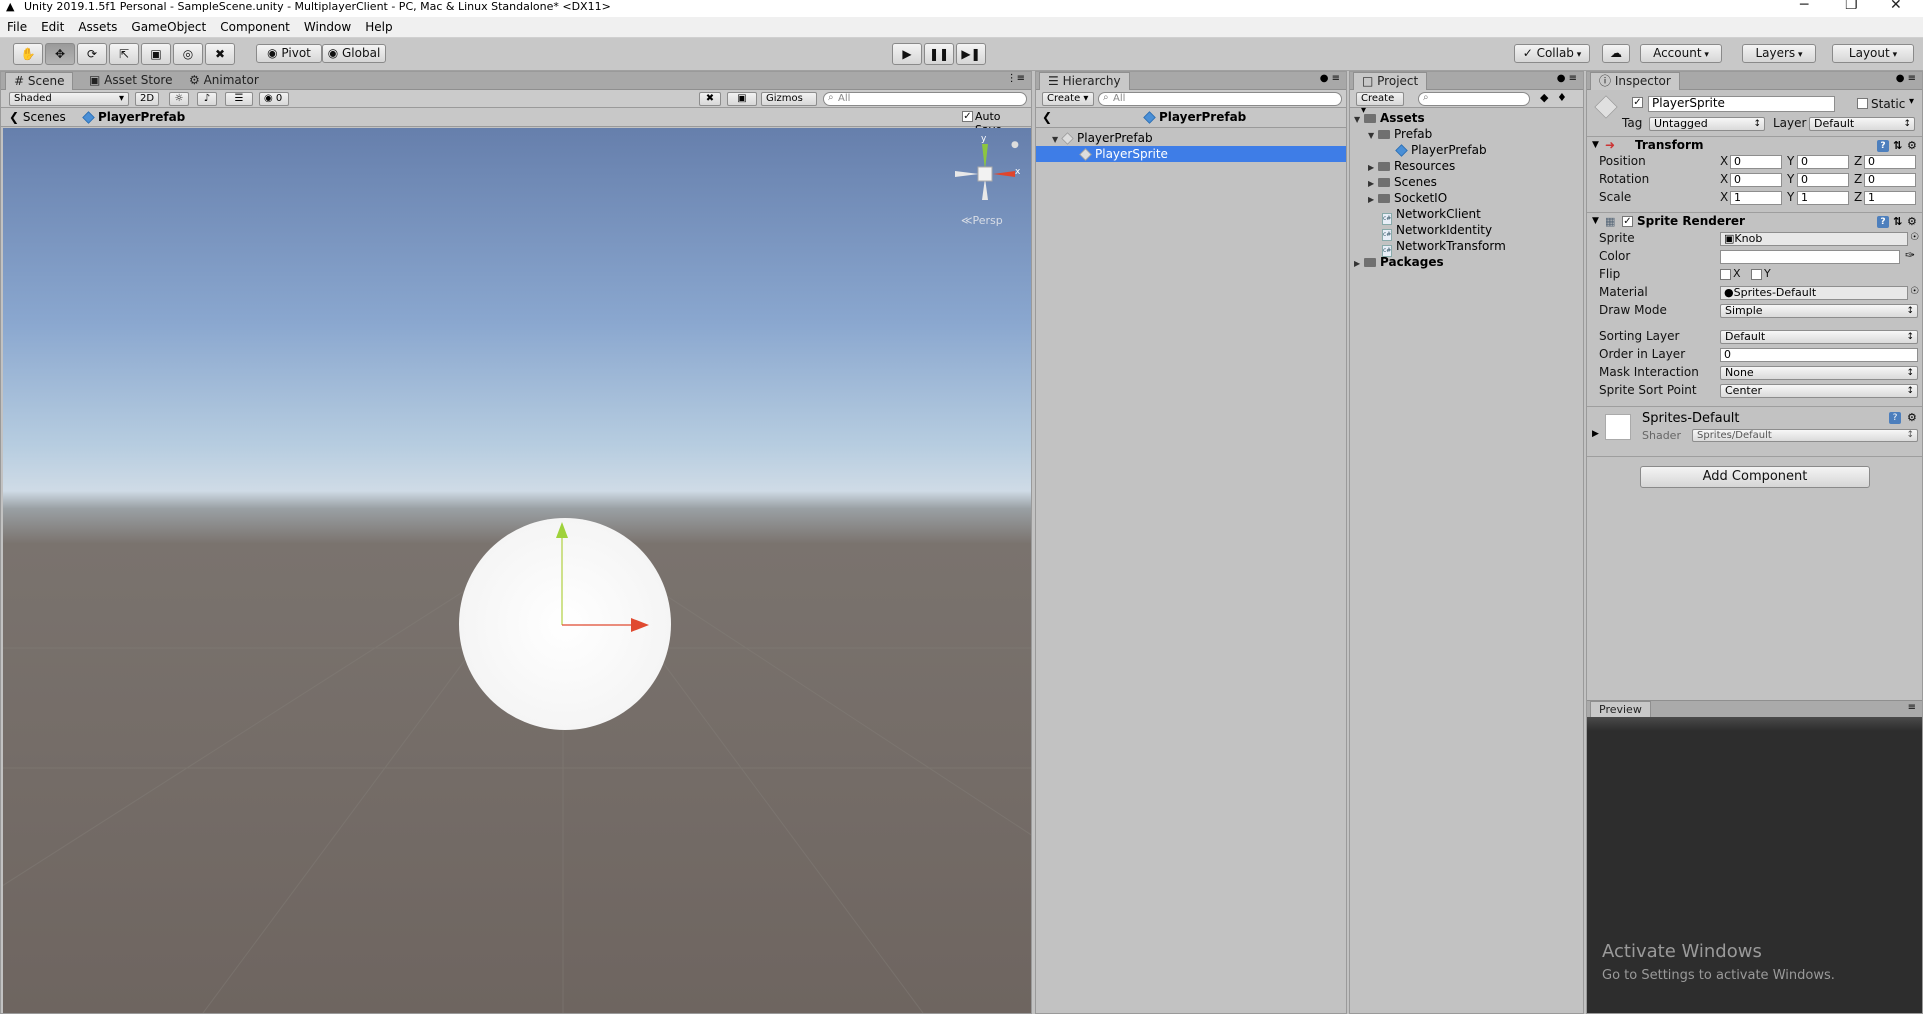  What do you see at coordinates (289, 53) in the screenshot?
I see `pivot-button: ◉ Pivot` at bounding box center [289, 53].